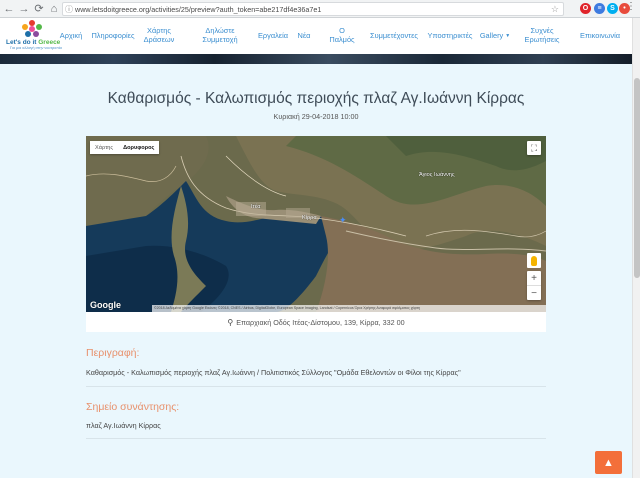 The width and height of the screenshot is (640, 478). What do you see at coordinates (256, 207) in the screenshot?
I see `map-label-itea: Ιτέα` at bounding box center [256, 207].